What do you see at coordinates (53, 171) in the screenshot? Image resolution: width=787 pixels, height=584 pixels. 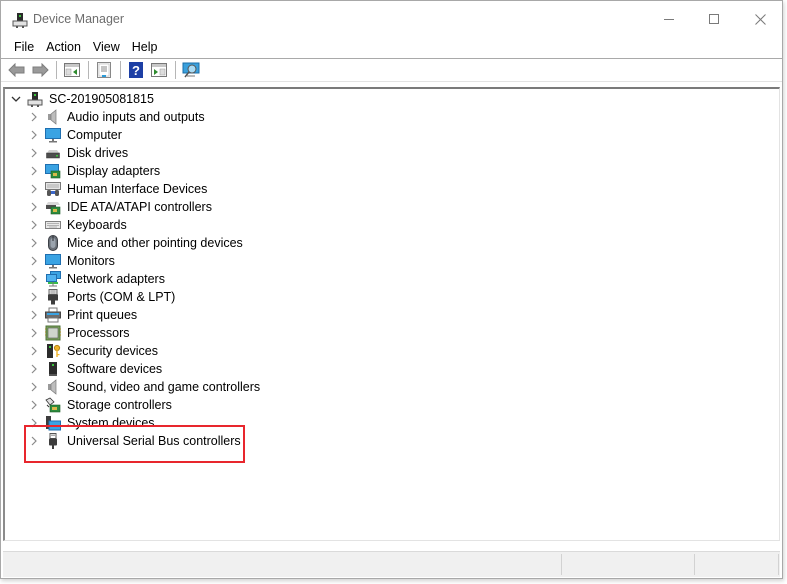 I see `display-adapter-icon` at bounding box center [53, 171].